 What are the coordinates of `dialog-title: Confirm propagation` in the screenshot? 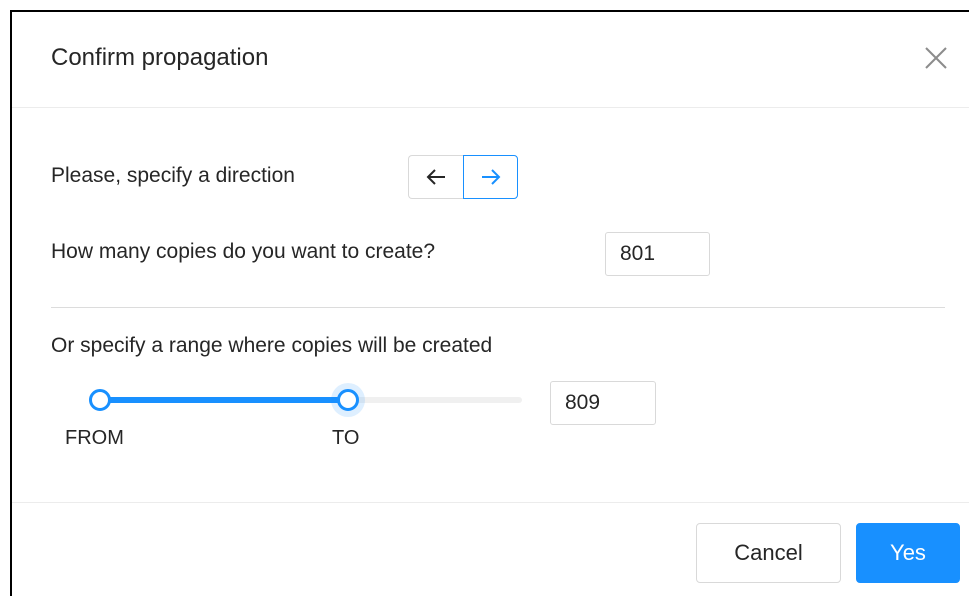 It's located at (160, 57).